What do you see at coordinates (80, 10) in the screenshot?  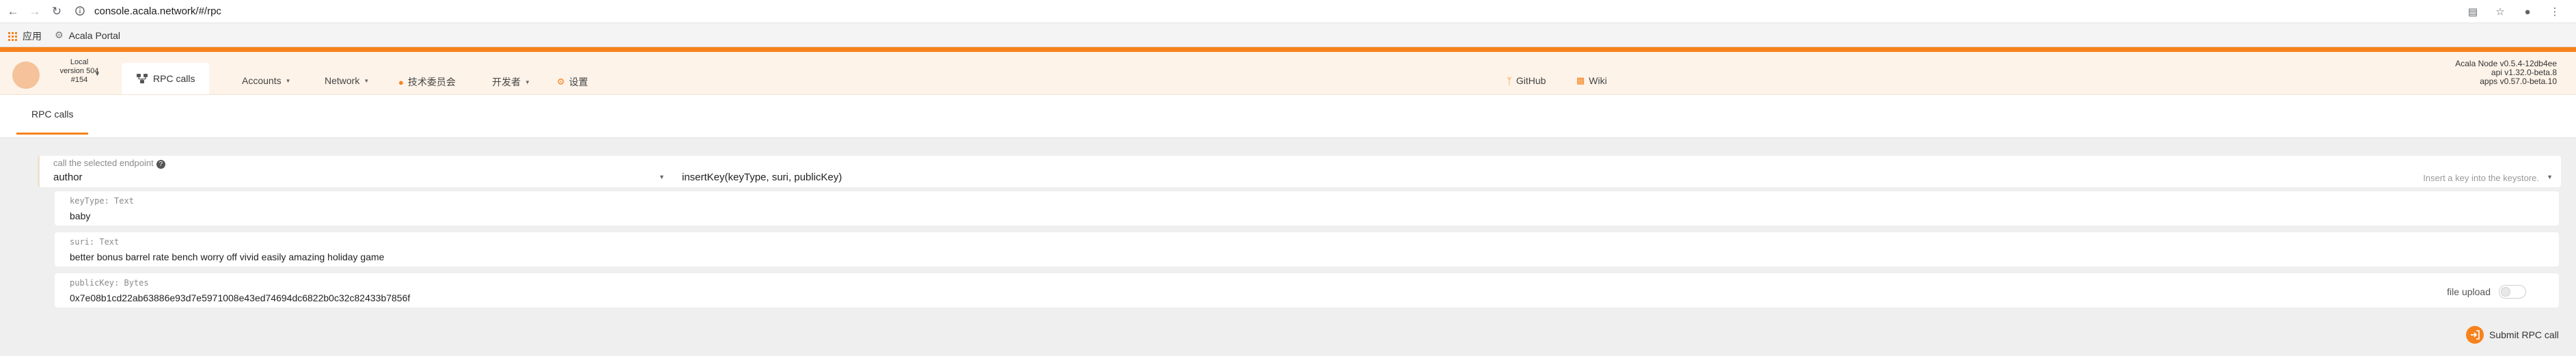 I see `info-icon` at bounding box center [80, 10].